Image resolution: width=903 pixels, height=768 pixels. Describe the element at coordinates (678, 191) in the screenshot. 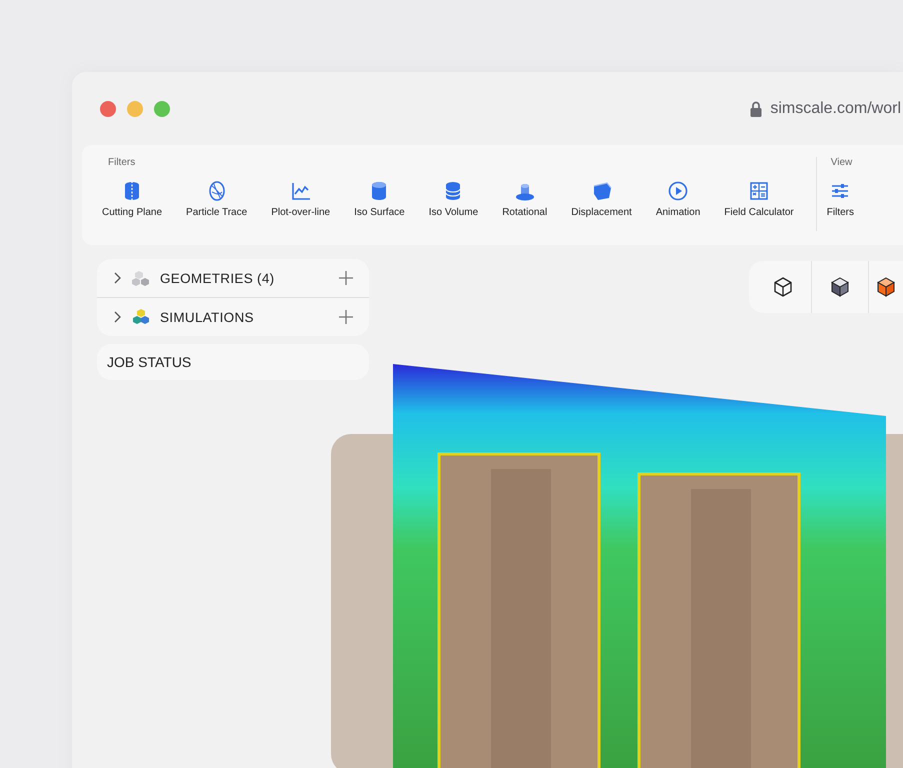

I see `play-icon` at that location.